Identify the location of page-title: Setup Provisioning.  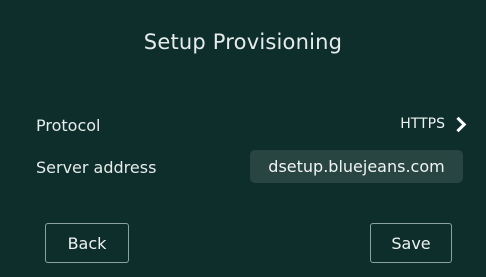
(243, 42).